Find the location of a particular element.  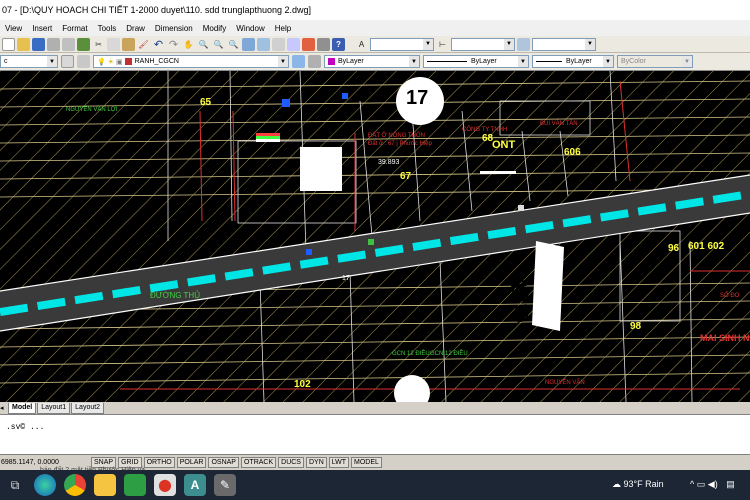

sheet-set-icon is located at coordinates (293, 44).